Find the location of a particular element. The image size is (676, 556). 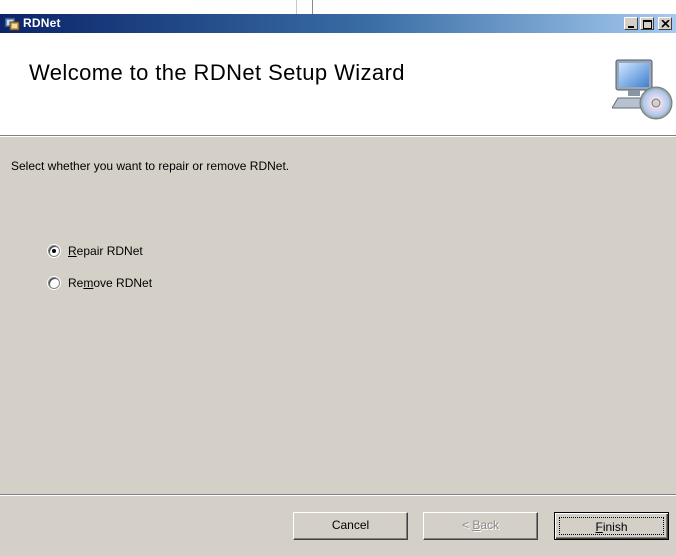

maximize-icon is located at coordinates (647, 23).